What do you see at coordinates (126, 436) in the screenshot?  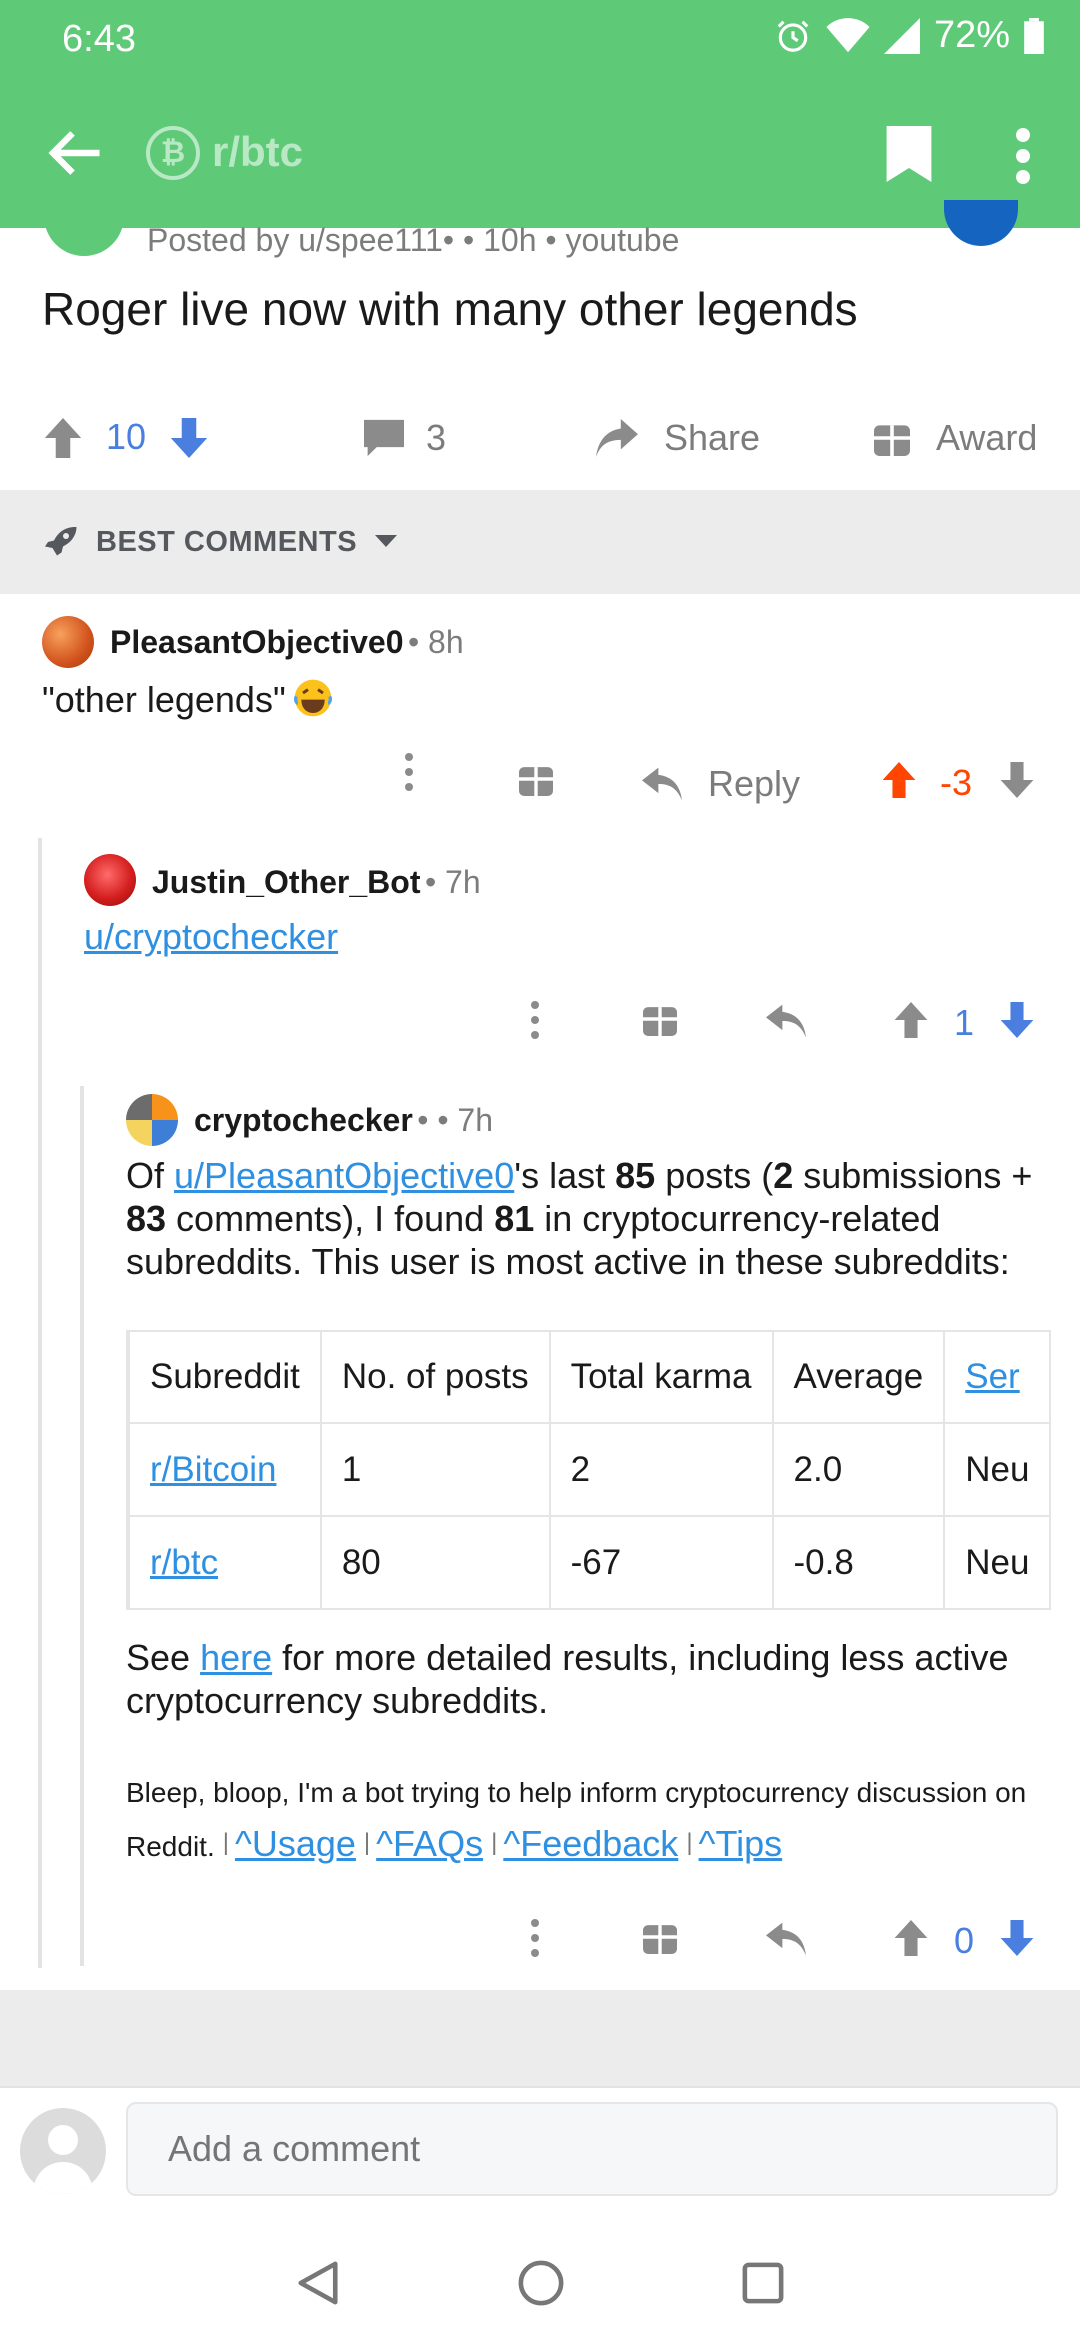 I see `post-score: 10` at bounding box center [126, 436].